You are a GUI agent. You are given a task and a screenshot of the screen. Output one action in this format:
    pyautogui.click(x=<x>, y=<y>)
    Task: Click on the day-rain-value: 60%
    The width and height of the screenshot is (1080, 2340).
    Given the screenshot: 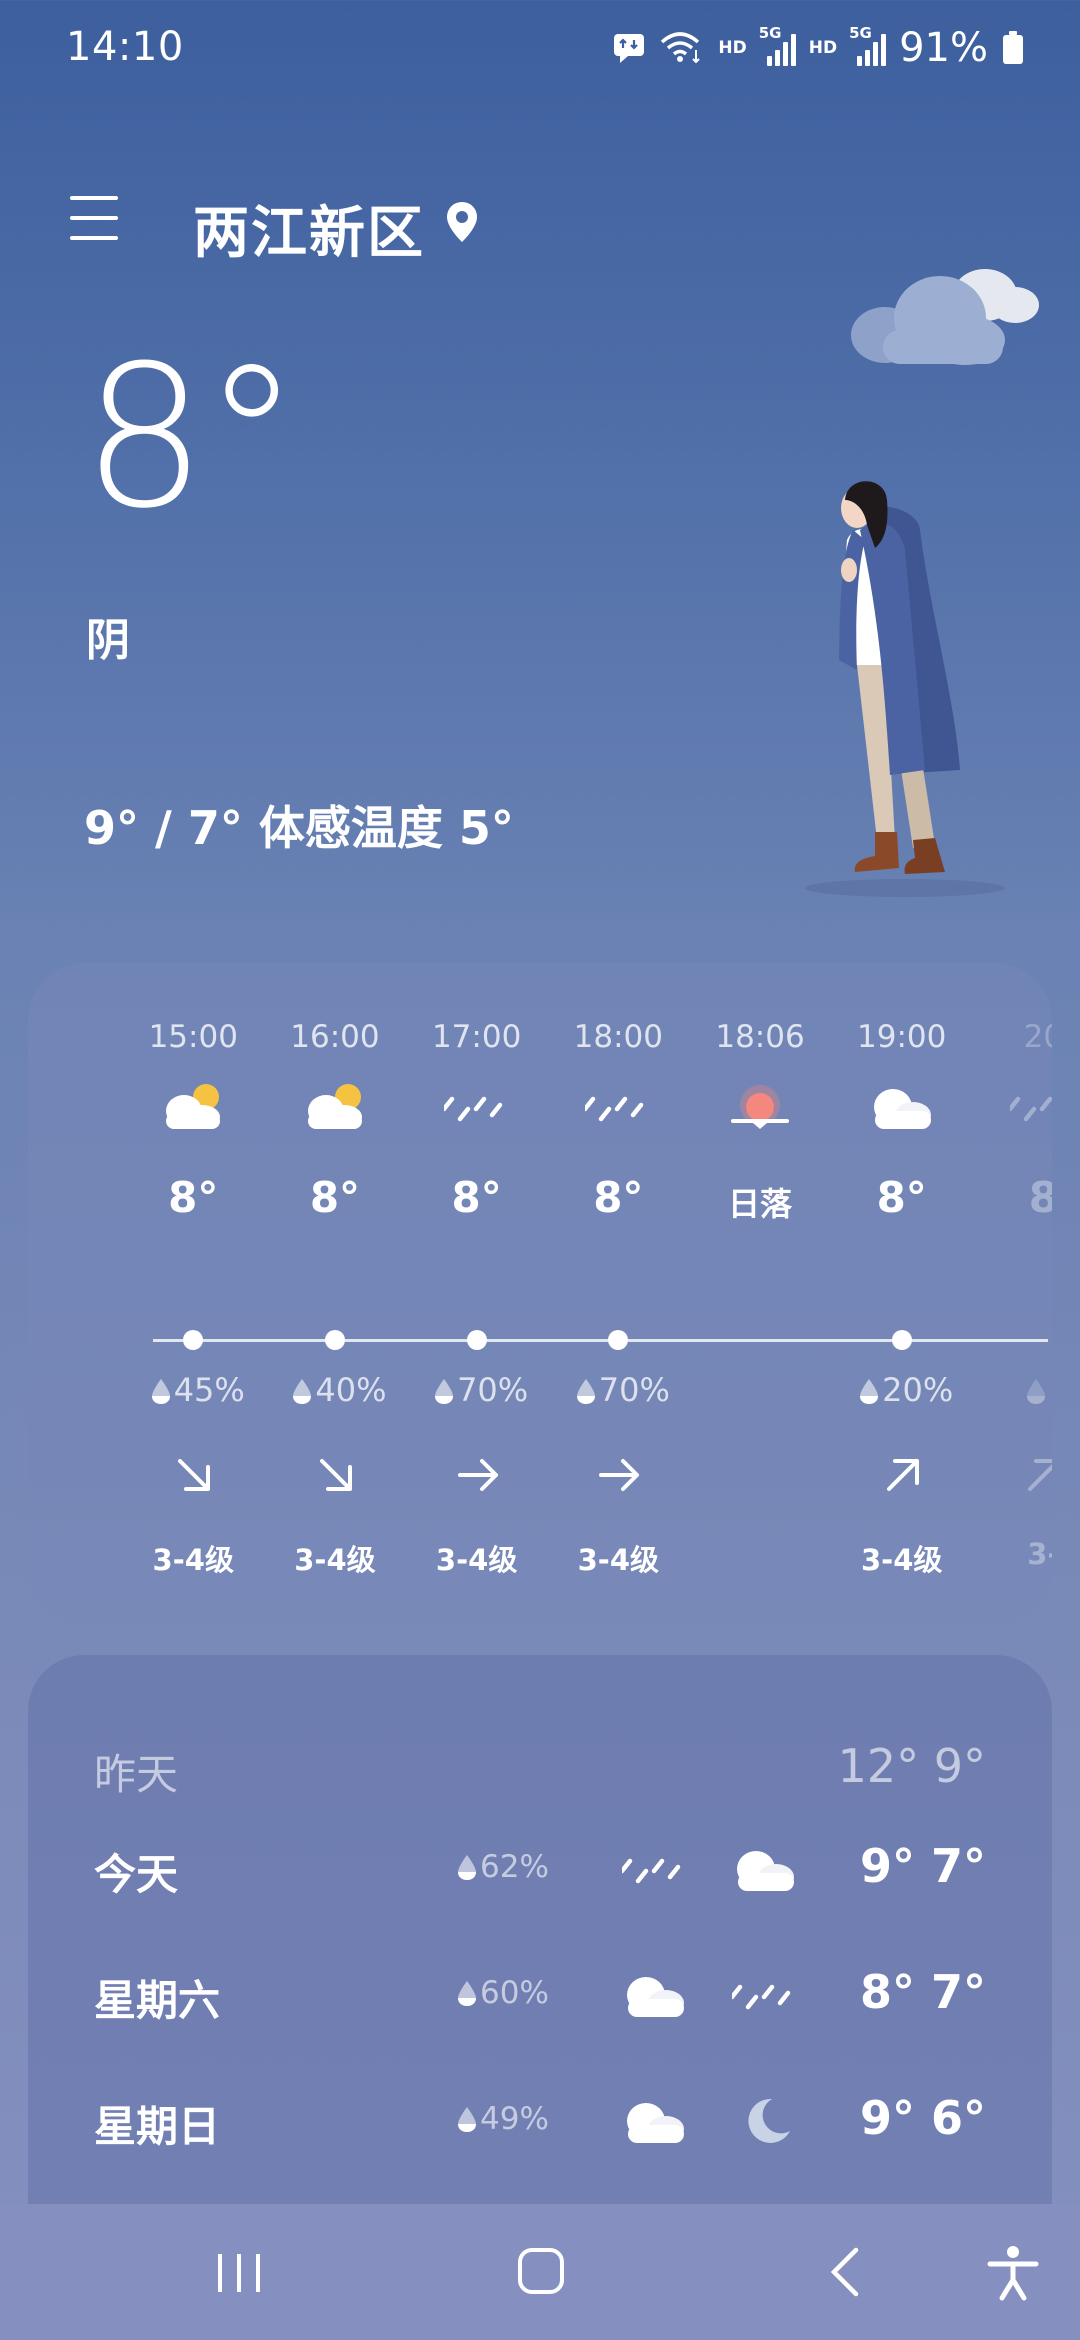 What is the action you would take?
    pyautogui.click(x=514, y=1993)
    